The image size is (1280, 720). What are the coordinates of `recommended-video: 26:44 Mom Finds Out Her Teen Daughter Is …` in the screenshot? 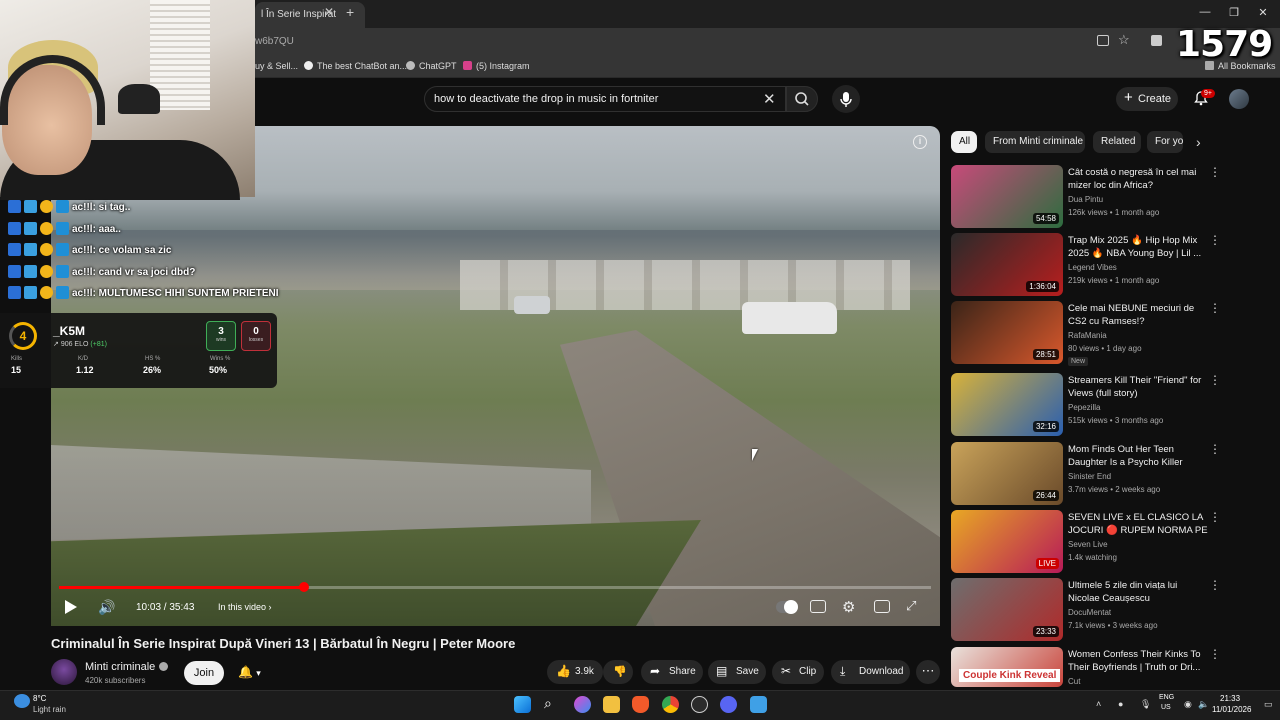 It's located at (1086, 474).